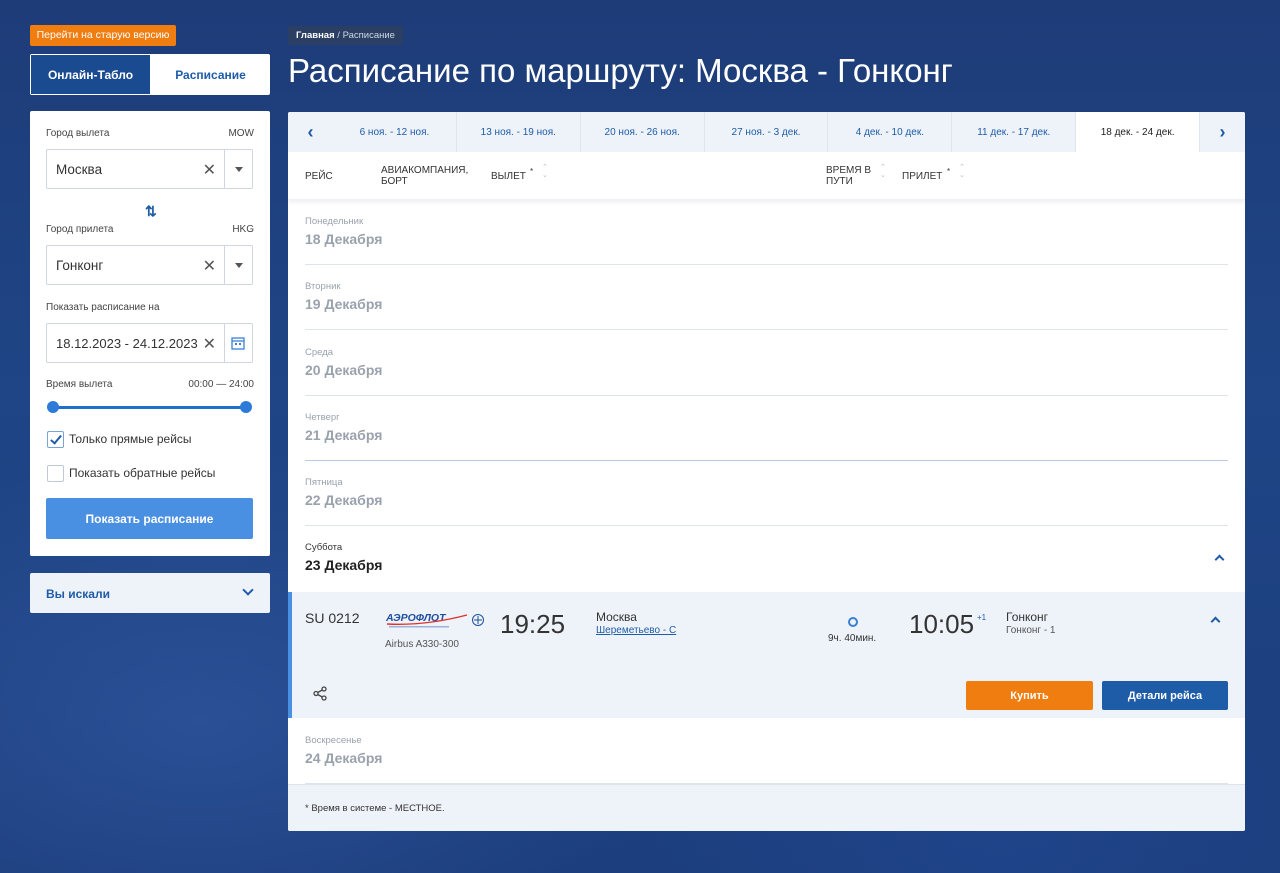  What do you see at coordinates (248, 590) in the screenshot?
I see `chevron-down-icon` at bounding box center [248, 590].